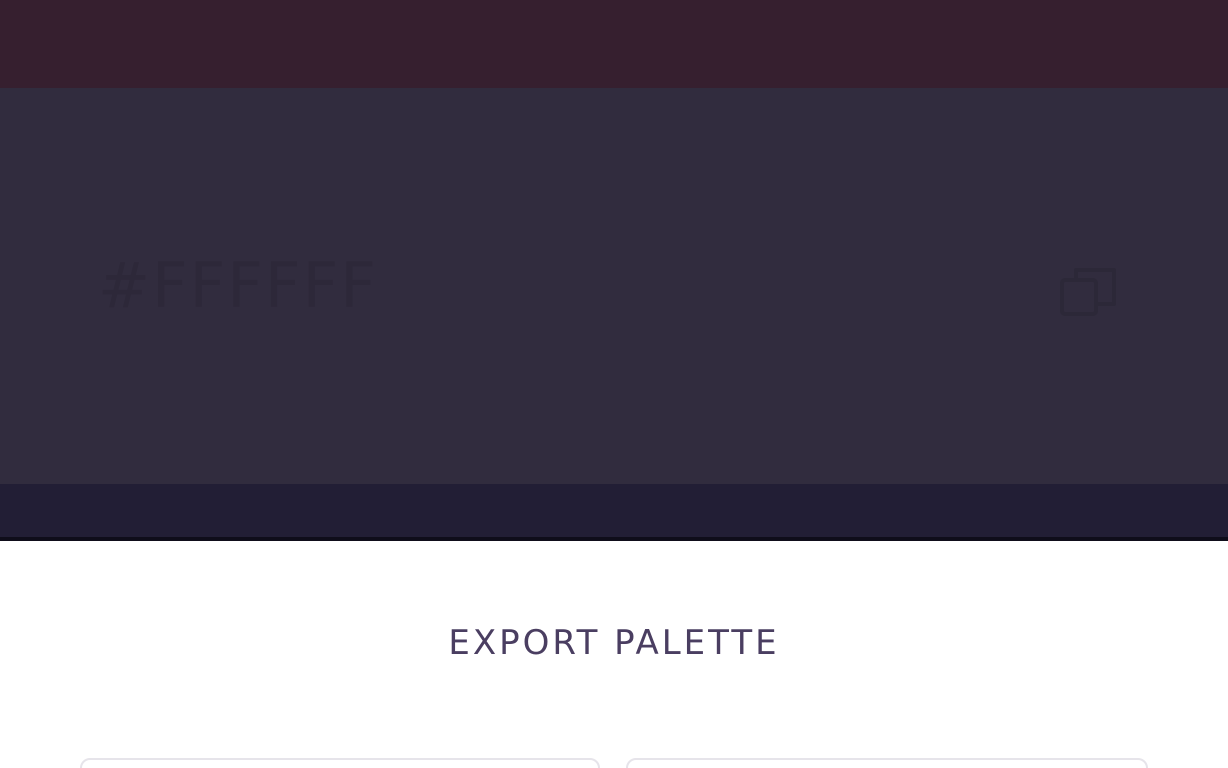  Describe the element at coordinates (614, 643) in the screenshot. I see `export-palette-title: EXPORT PALETTE` at that location.